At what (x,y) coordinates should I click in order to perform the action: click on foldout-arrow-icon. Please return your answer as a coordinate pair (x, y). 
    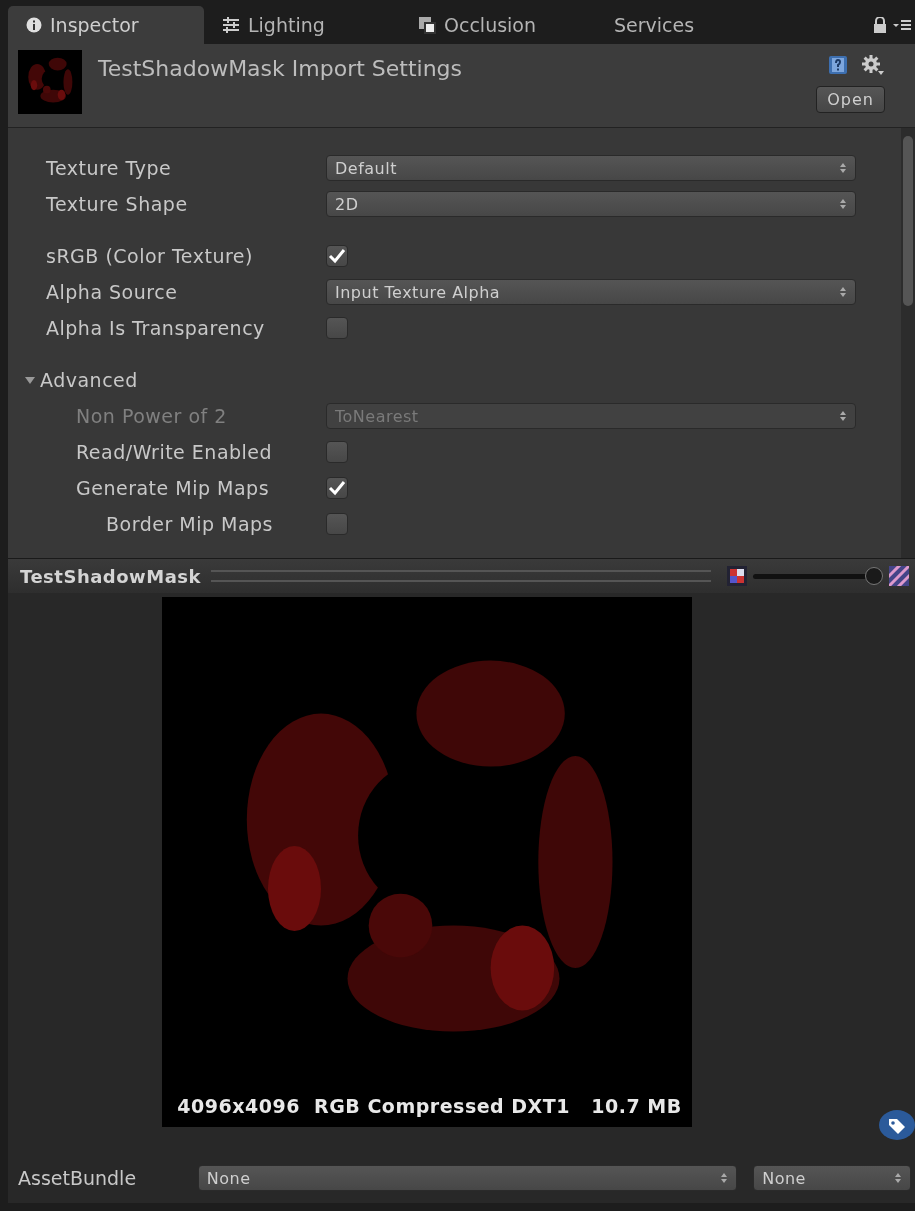
    Looking at the image, I should click on (30, 380).